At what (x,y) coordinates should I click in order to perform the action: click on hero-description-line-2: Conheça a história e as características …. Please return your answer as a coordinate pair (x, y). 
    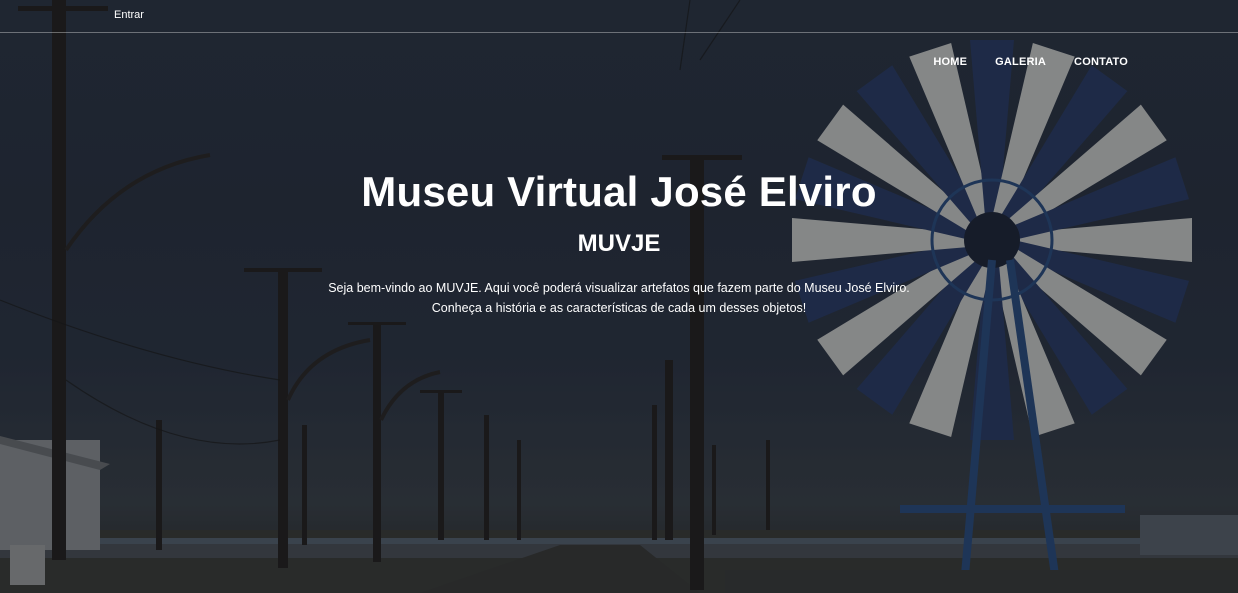
    Looking at the image, I should click on (619, 308).